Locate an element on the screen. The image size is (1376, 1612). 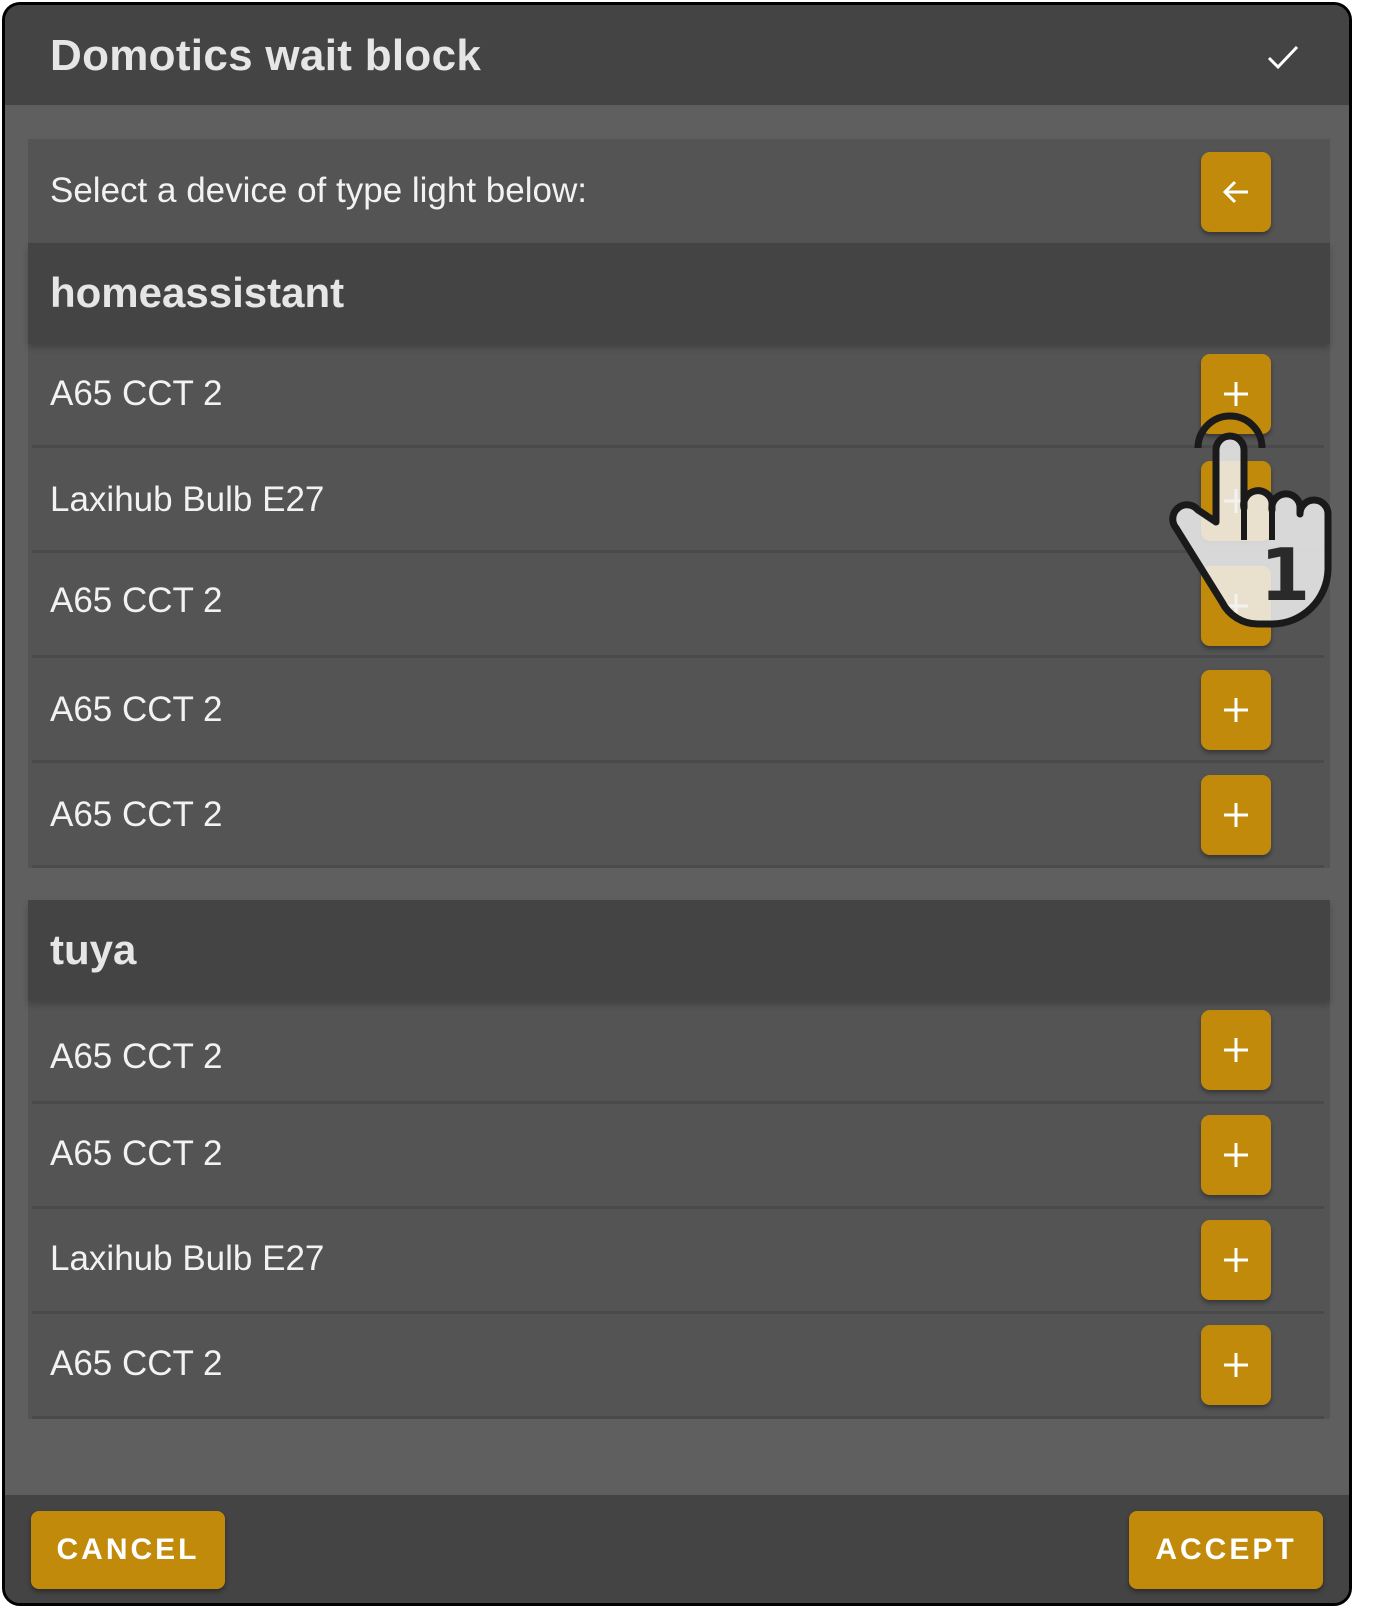
check-icon is located at coordinates (1283, 57).